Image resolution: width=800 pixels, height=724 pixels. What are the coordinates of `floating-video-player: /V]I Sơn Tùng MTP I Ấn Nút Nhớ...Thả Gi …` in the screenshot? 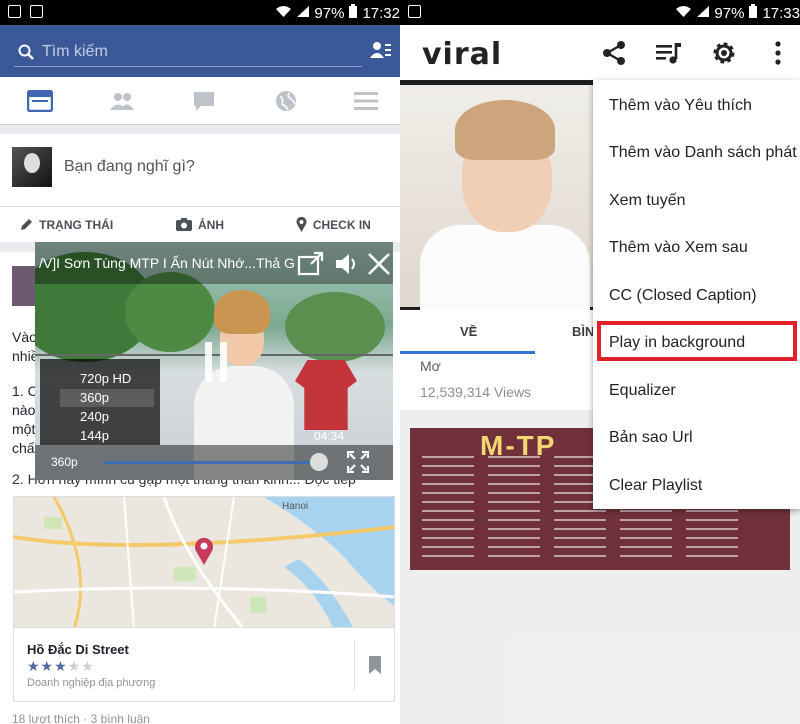 It's located at (214, 361).